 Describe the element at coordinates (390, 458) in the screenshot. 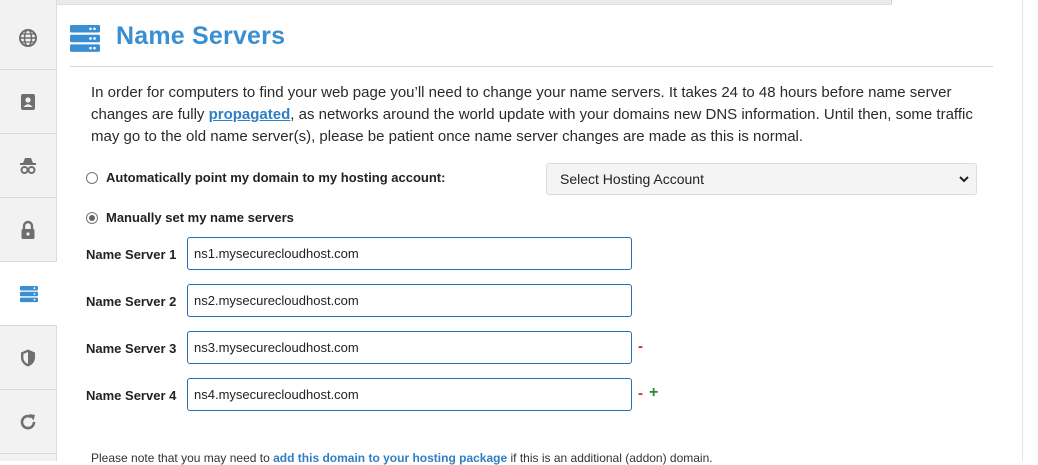

I see `add-domain-to-hosting-link: add this domain to your hosting package` at that location.